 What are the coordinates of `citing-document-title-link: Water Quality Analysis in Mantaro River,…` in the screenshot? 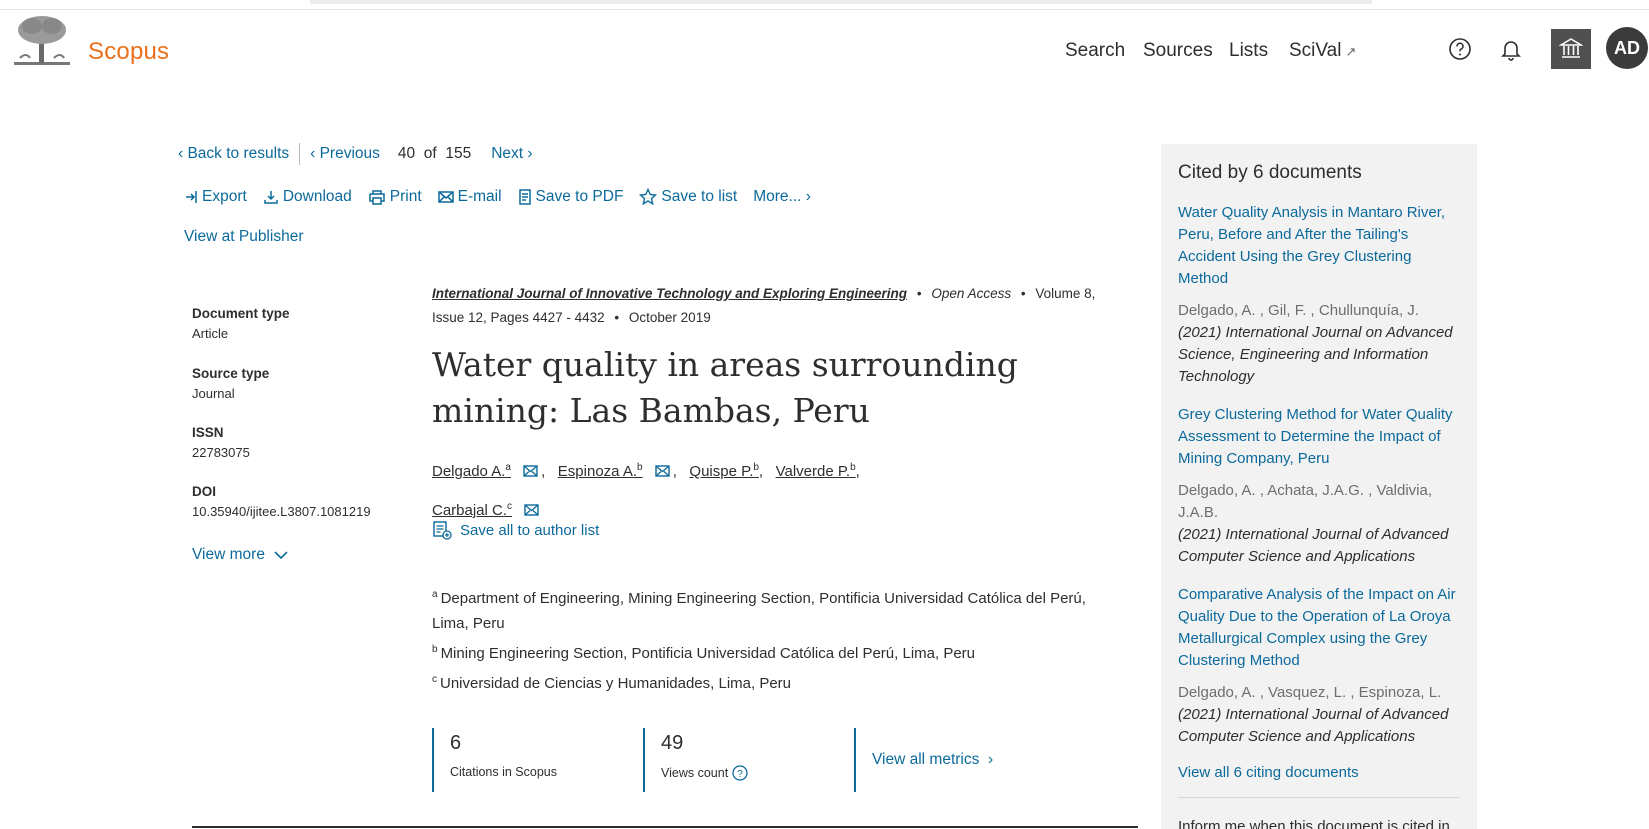 It's located at (1319, 246).